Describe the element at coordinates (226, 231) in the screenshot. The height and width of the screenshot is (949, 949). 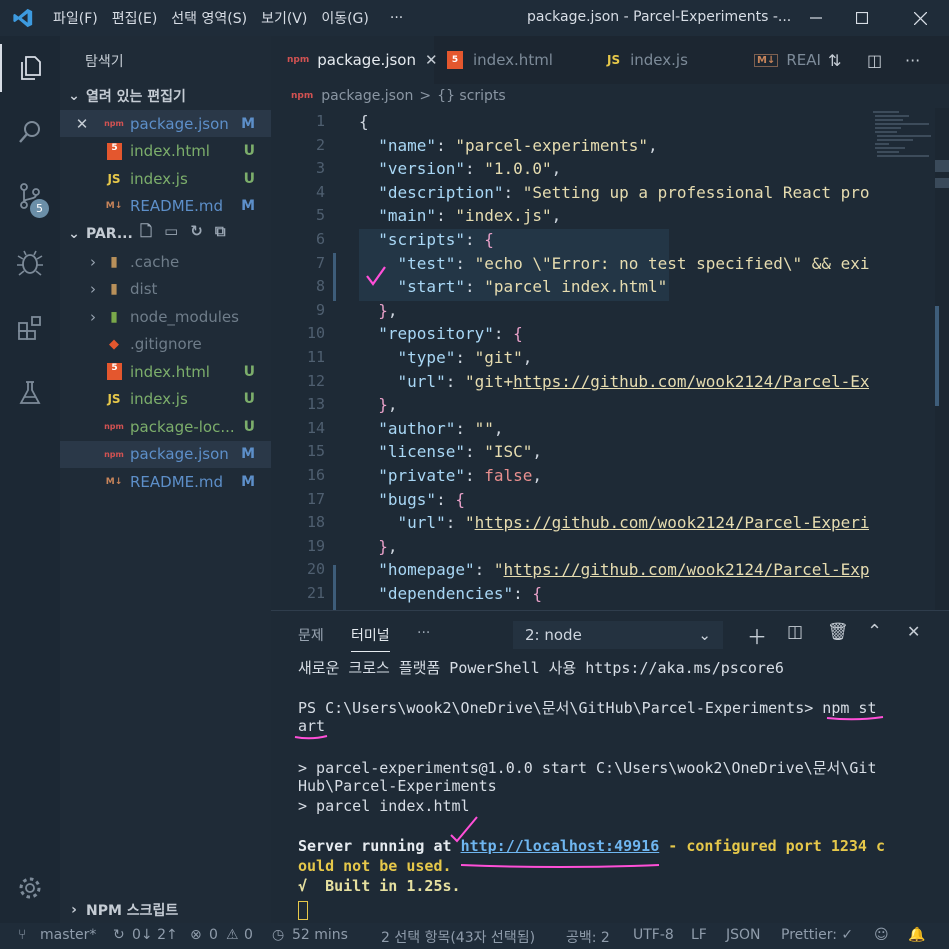
I see `collapse-all-icon: ⧉` at that location.